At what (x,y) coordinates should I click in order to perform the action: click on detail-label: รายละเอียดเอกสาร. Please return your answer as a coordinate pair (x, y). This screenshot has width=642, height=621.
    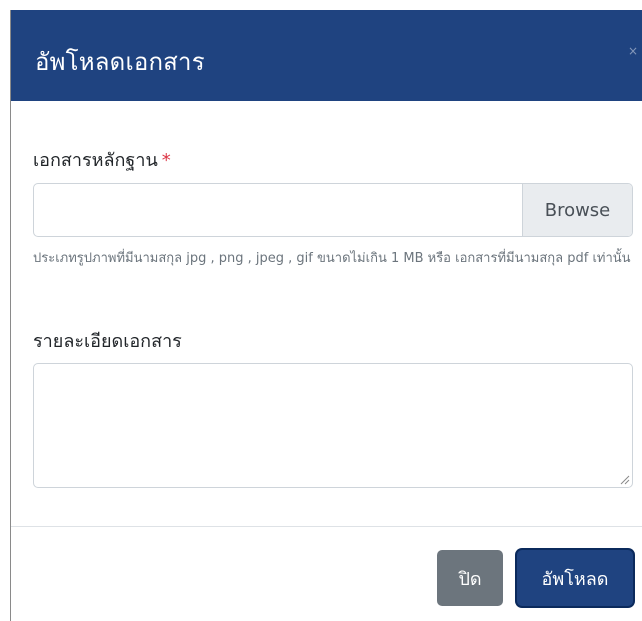
    Looking at the image, I should click on (107, 341).